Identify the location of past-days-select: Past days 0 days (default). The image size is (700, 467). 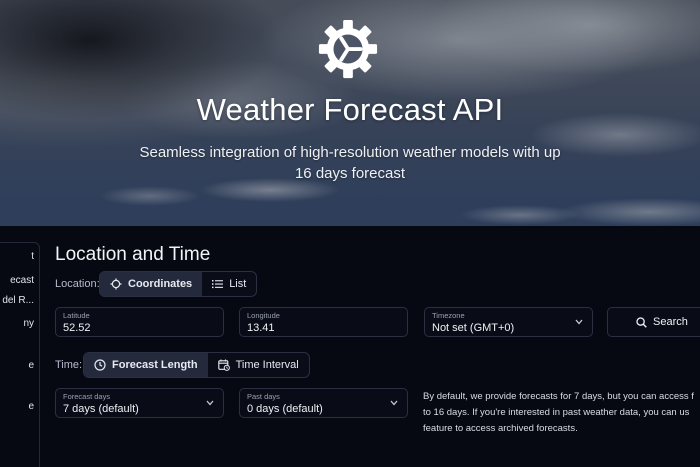
(323, 403).